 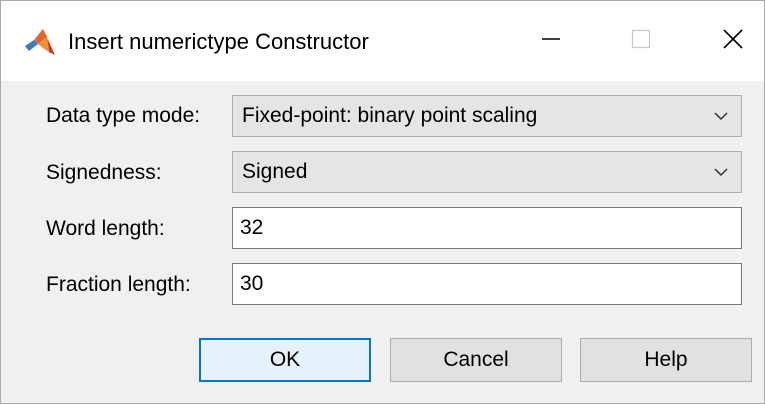 What do you see at coordinates (487, 284) in the screenshot?
I see `fraction-length-input: 30` at bounding box center [487, 284].